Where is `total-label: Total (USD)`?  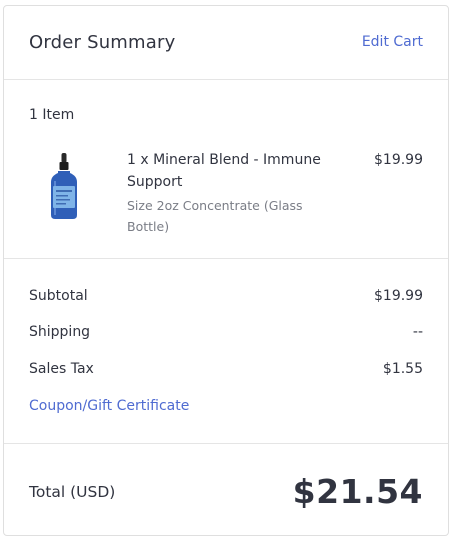 total-label: Total (USD) is located at coordinates (72, 492).